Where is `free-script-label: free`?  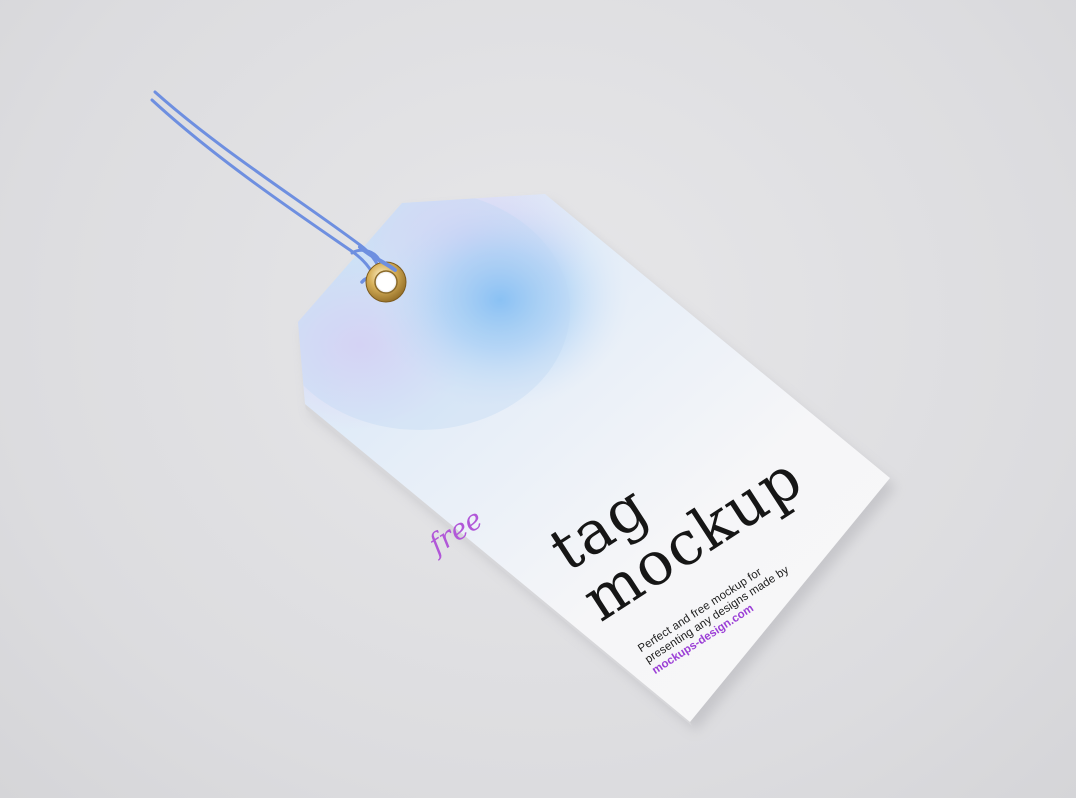 free-script-label: free is located at coordinates (455, 531).